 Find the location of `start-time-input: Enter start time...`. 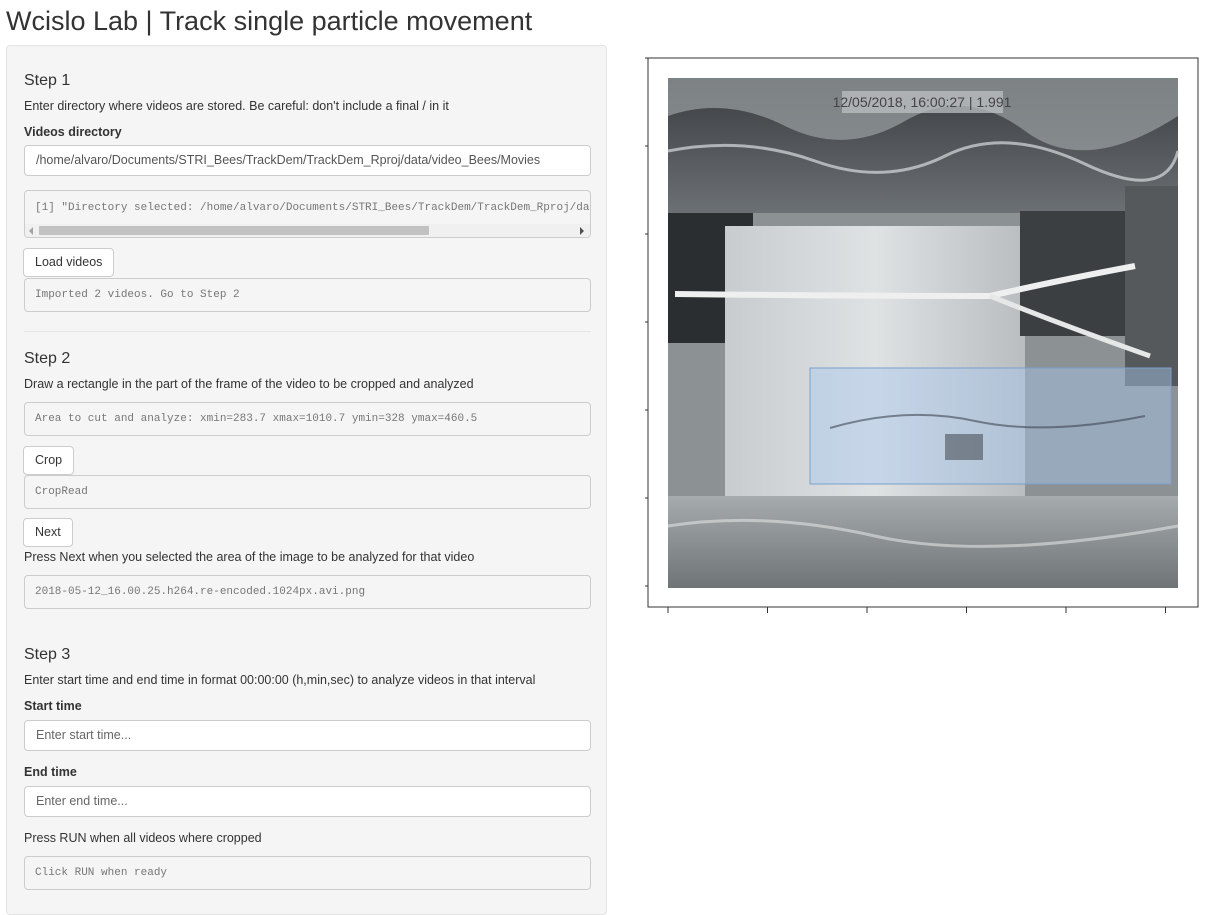

start-time-input: Enter start time... is located at coordinates (307, 735).